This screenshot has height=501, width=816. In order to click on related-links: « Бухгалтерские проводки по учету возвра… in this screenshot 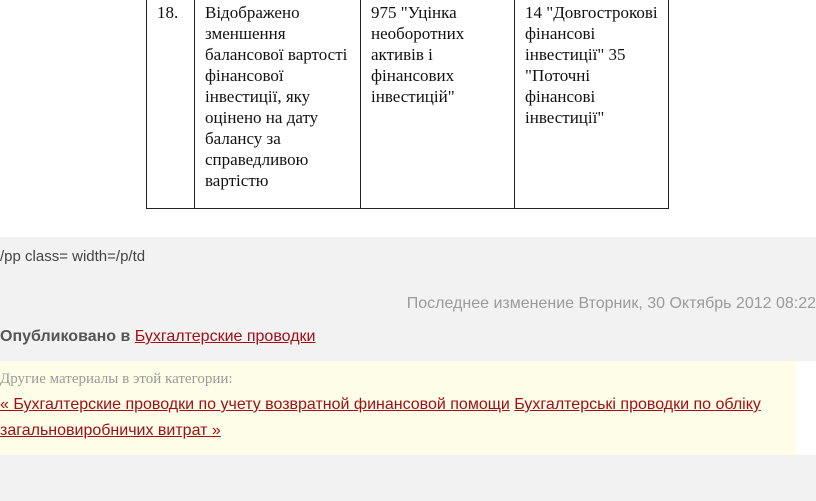, I will do `click(398, 418)`.